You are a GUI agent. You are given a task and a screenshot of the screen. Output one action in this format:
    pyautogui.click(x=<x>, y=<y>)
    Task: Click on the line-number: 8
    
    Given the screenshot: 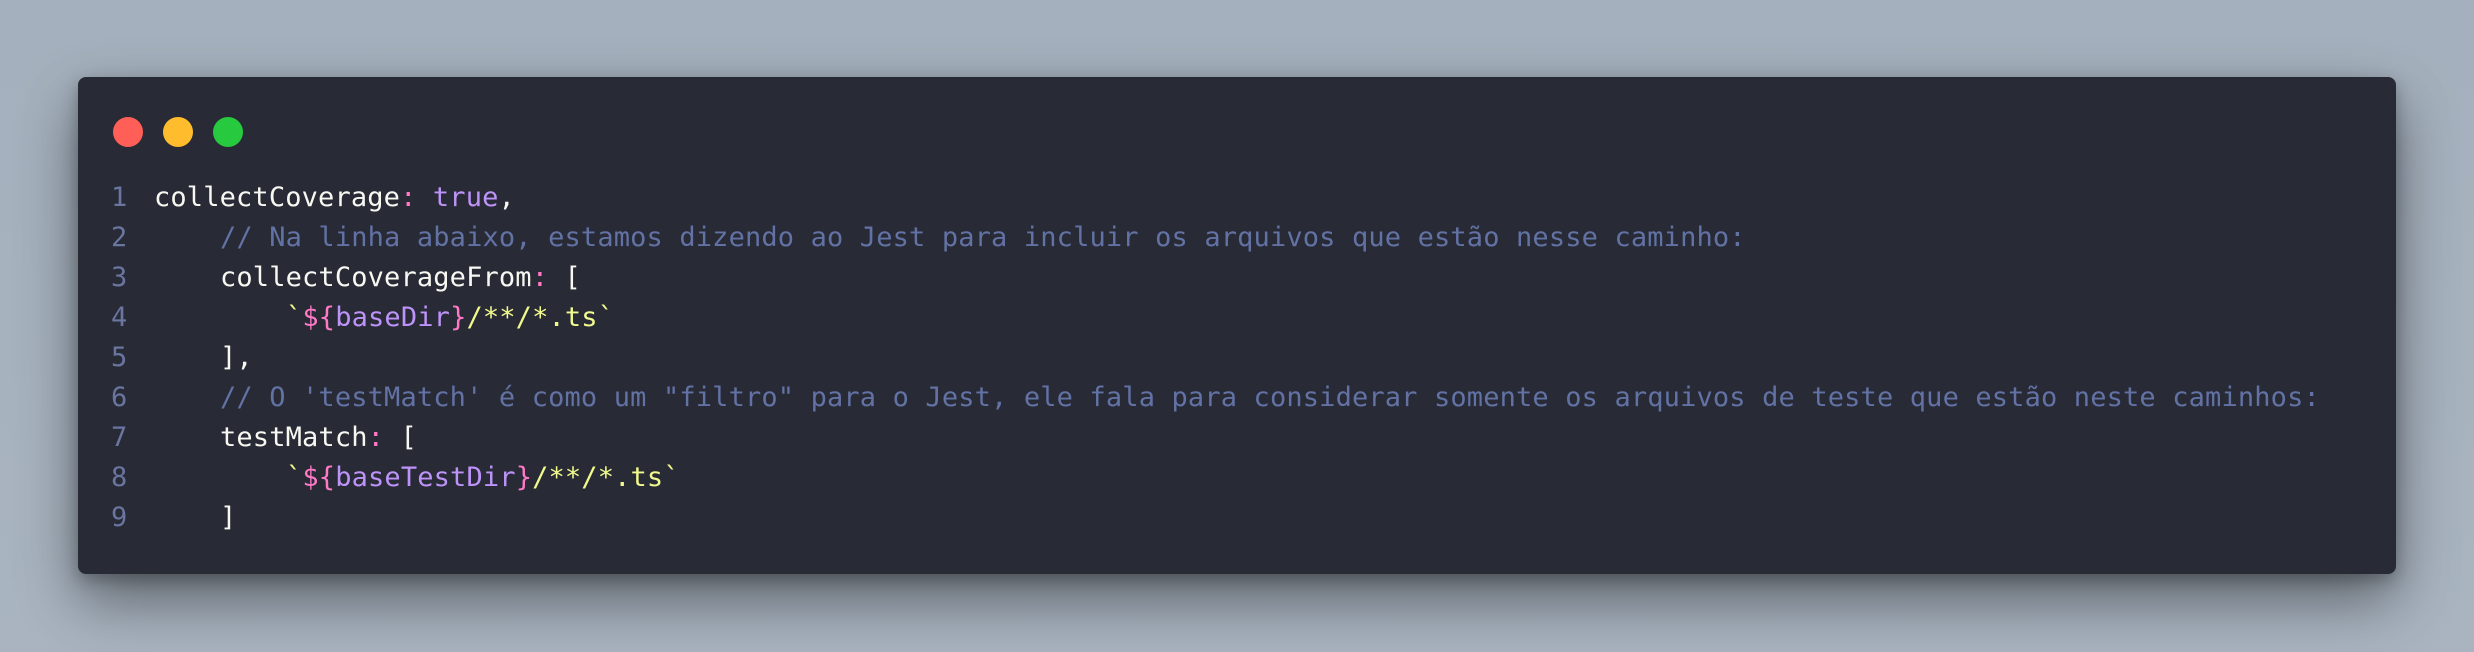 What is the action you would take?
    pyautogui.click(x=119, y=477)
    